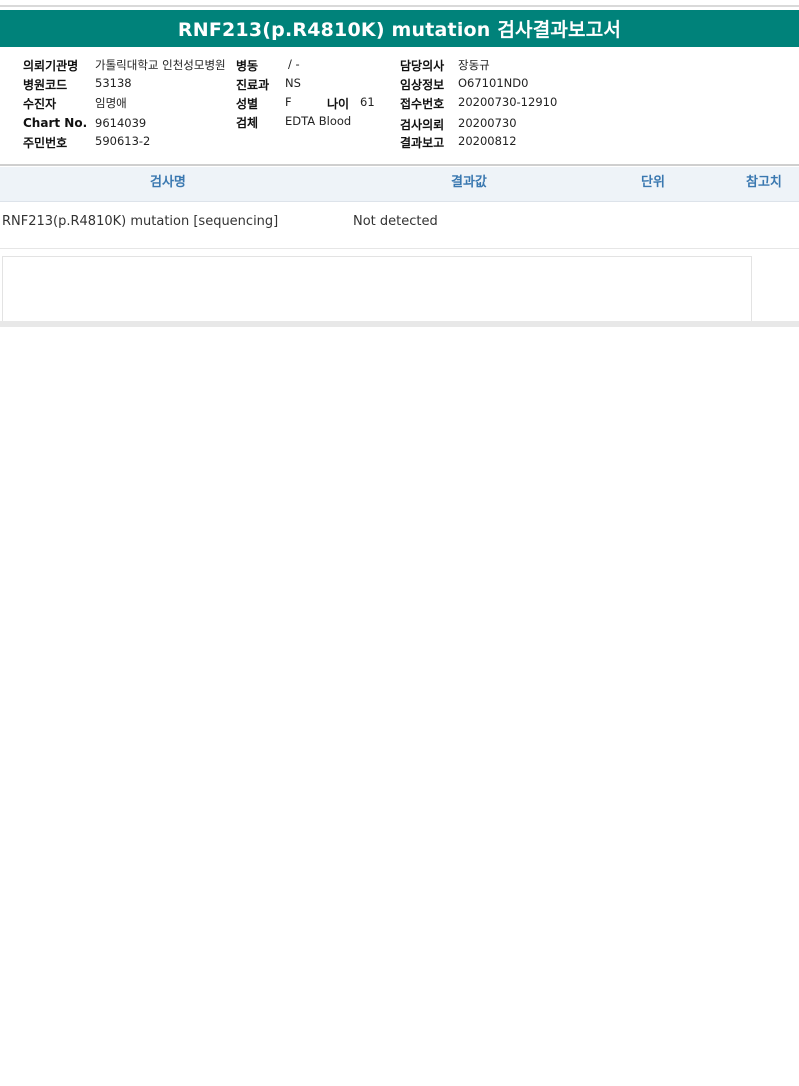 The image size is (799, 1086). I want to click on receipt-number-label: 접수번호, so click(422, 104).